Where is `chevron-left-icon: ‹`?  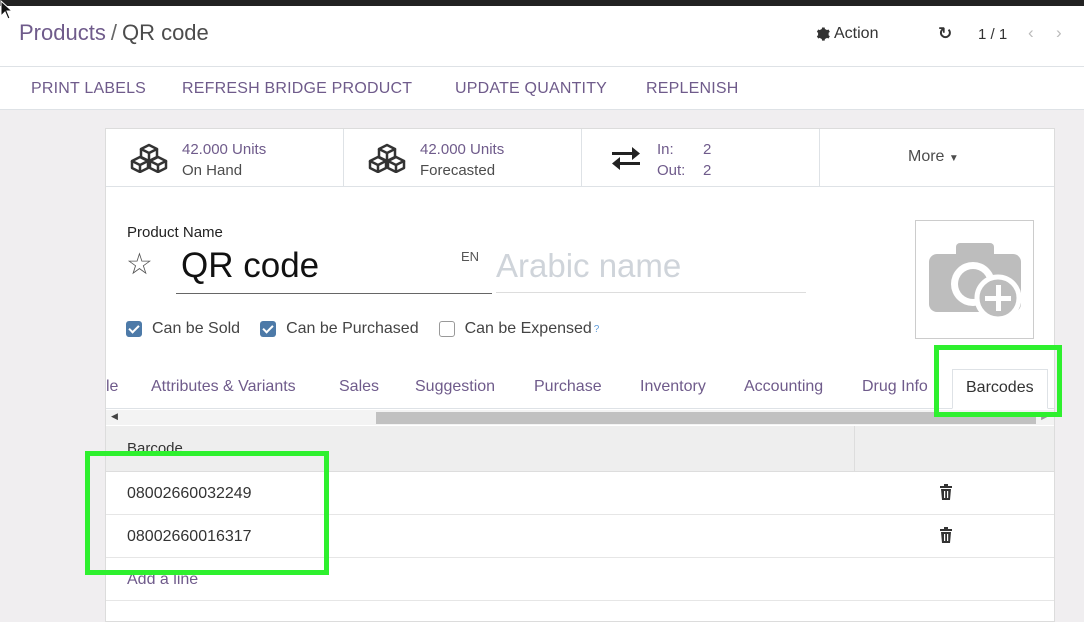 chevron-left-icon: ‹ is located at coordinates (1031, 33).